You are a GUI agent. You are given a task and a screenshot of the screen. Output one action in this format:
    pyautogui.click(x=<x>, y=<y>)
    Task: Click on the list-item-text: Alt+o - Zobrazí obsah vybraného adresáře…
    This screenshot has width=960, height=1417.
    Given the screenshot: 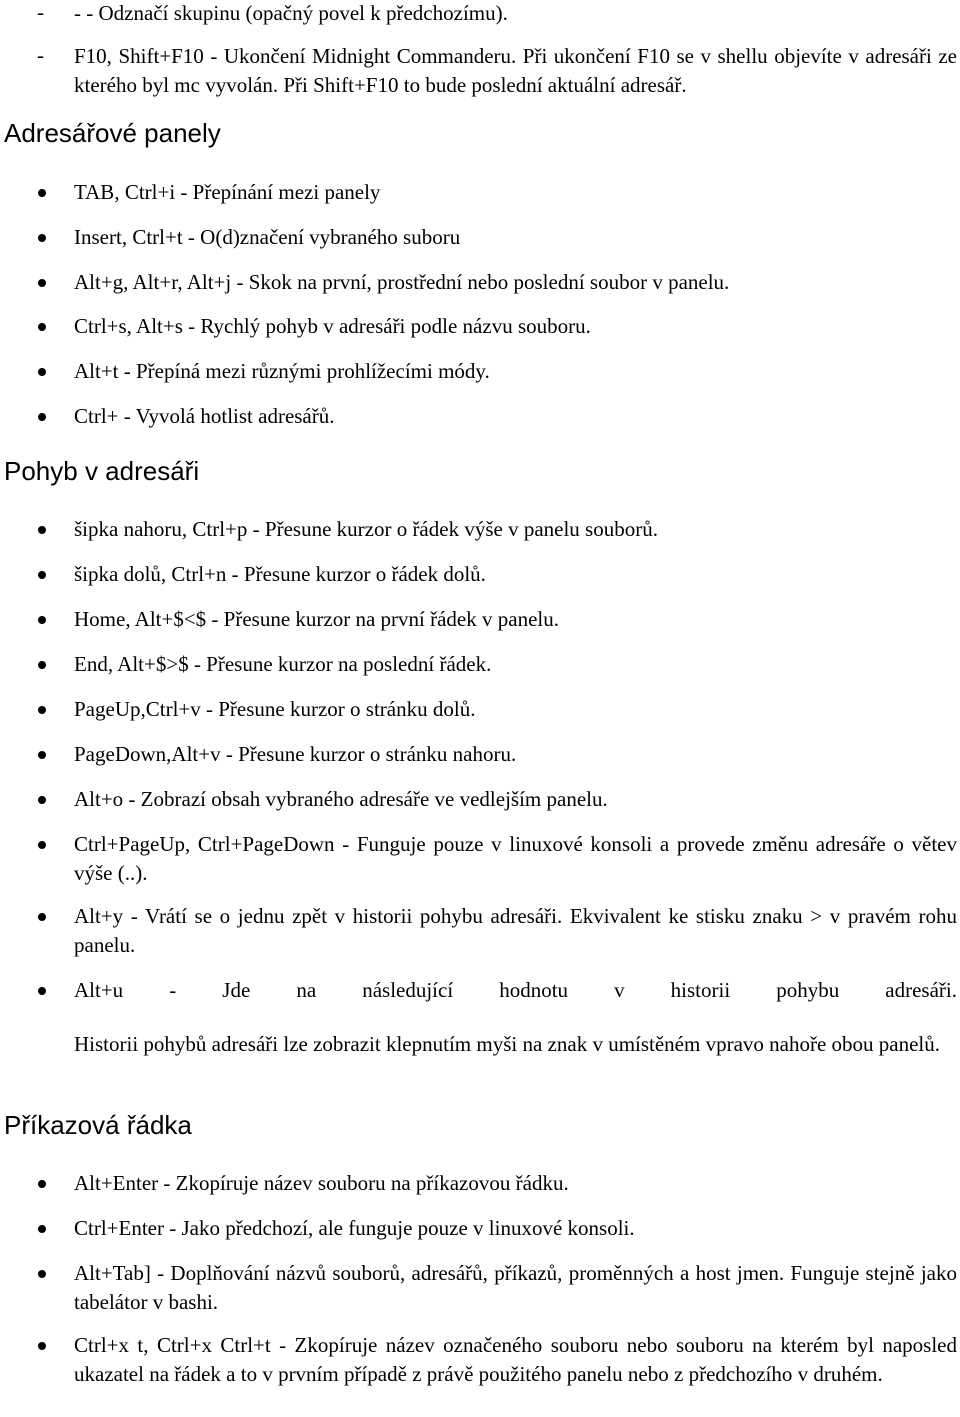 What is the action you would take?
    pyautogui.click(x=341, y=799)
    